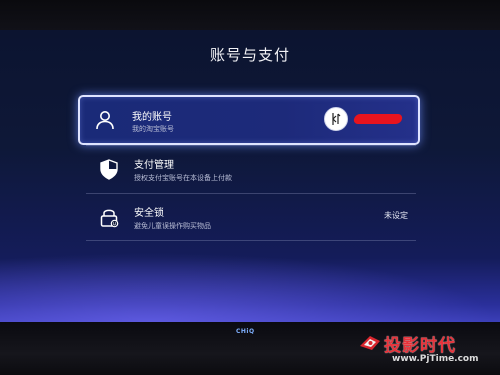 The height and width of the screenshot is (375, 500). I want to click on security-lock-status: 未设定, so click(396, 215).